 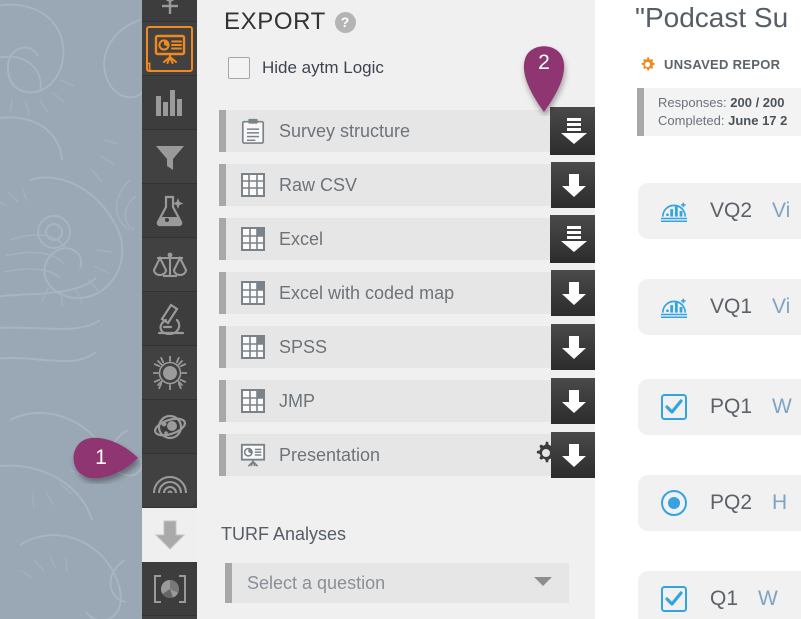 What do you see at coordinates (169, 484) in the screenshot?
I see `rainbow-icon` at bounding box center [169, 484].